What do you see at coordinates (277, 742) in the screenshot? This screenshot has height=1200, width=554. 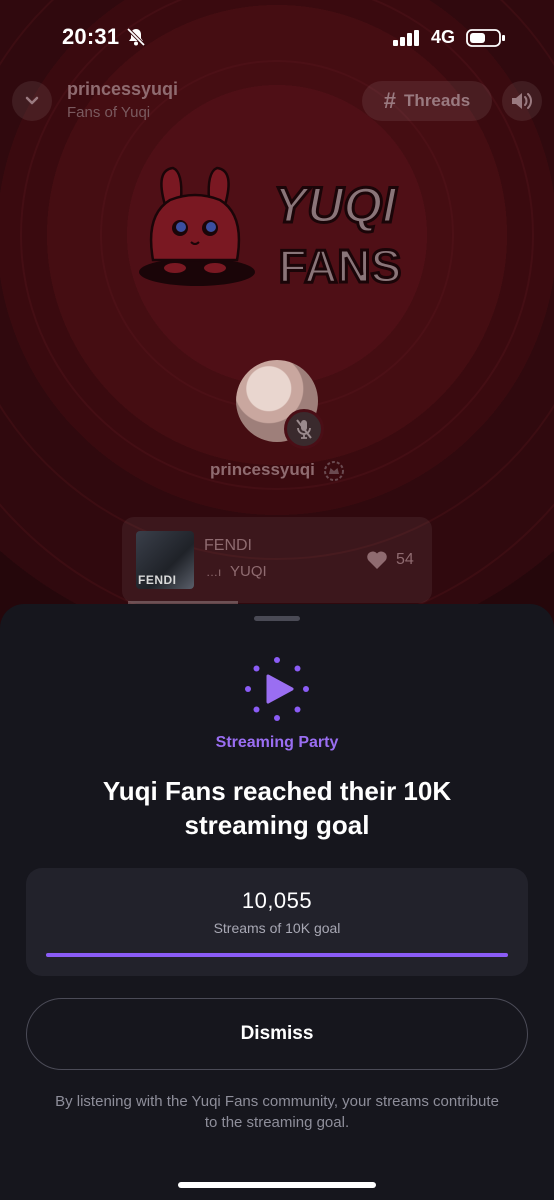 I see `streaming-party-label: Streaming Party` at bounding box center [277, 742].